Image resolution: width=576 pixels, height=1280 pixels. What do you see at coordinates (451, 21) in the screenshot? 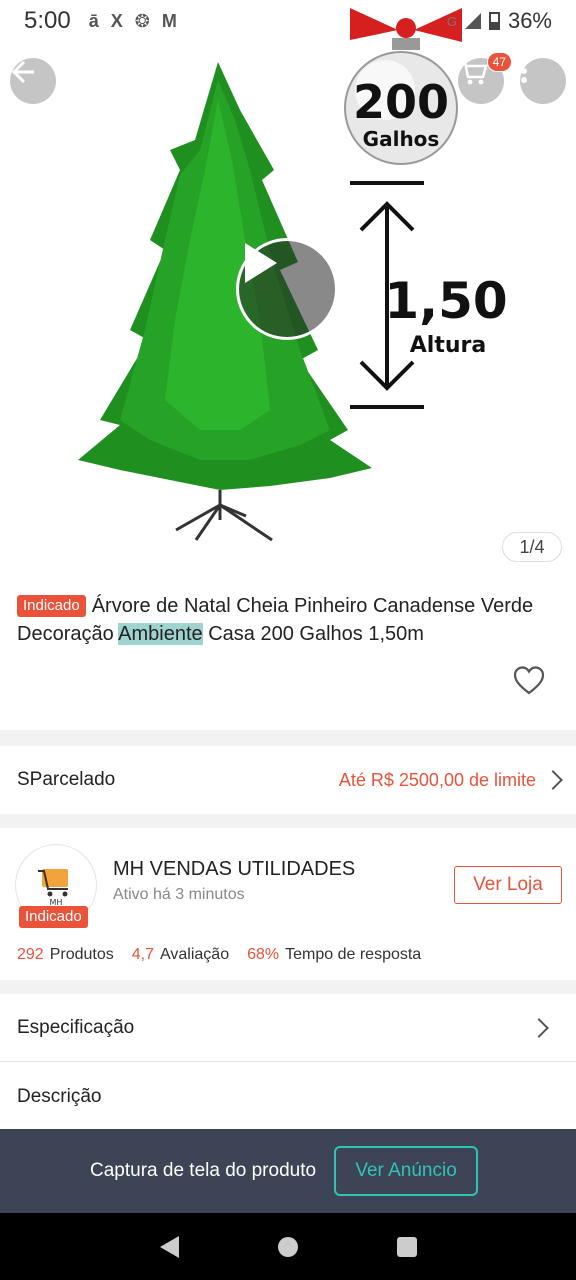
I see `network-label: G` at bounding box center [451, 21].